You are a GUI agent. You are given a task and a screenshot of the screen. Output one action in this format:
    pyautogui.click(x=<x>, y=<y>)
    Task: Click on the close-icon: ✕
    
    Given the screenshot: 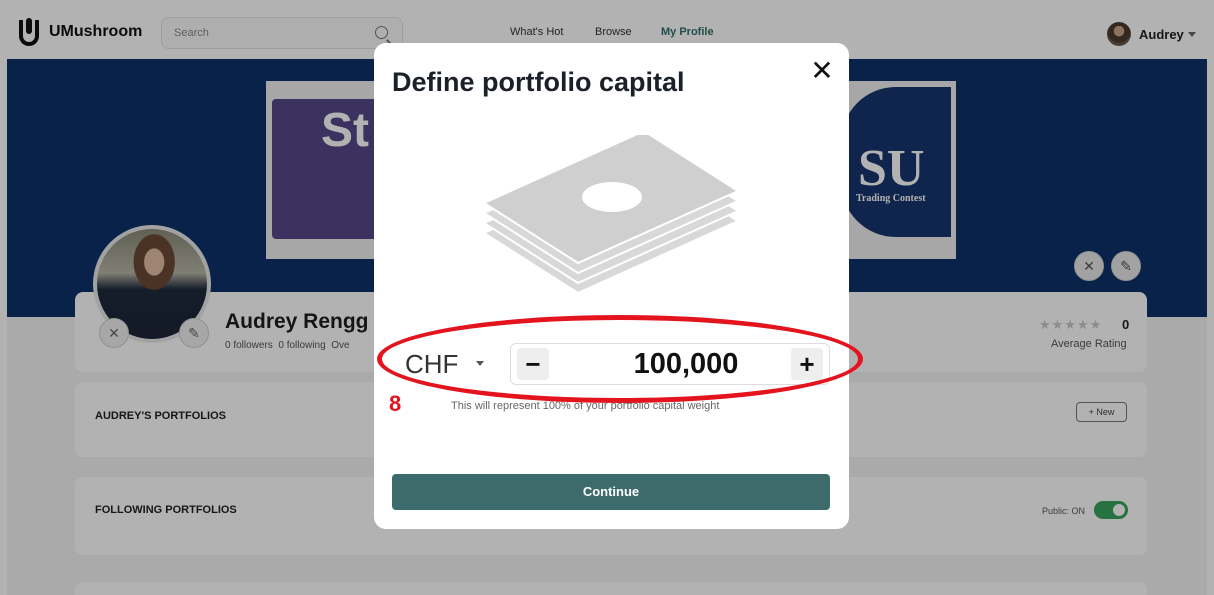 What is the action you would take?
    pyautogui.click(x=822, y=70)
    